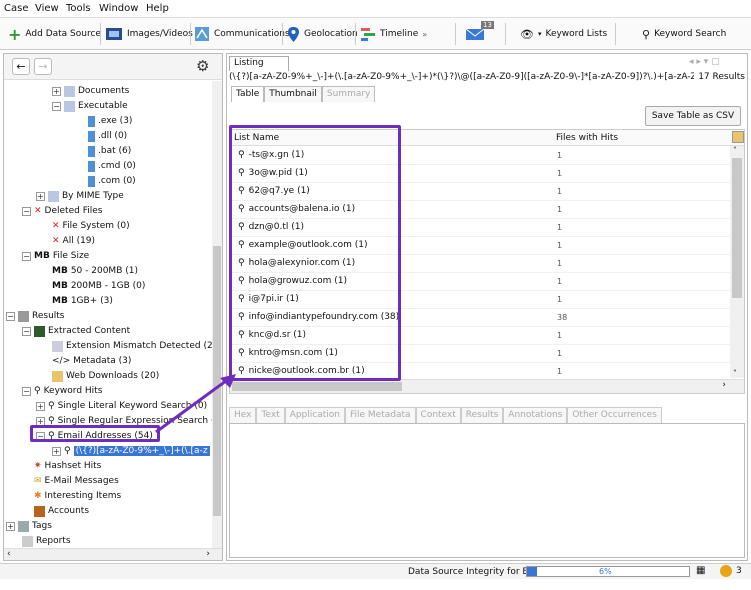  What do you see at coordinates (62, 211) in the screenshot?
I see `tree-node-deleted-files: − ✕ Deleted Files` at bounding box center [62, 211].